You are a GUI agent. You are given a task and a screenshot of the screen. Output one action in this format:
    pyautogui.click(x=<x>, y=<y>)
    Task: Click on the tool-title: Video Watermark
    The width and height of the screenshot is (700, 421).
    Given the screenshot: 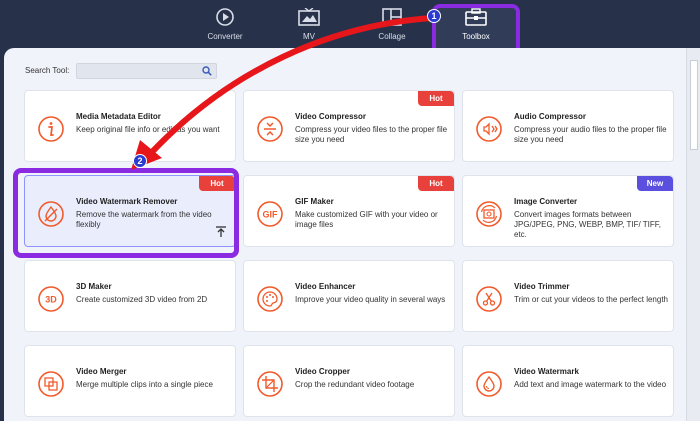 What is the action you would take?
    pyautogui.click(x=546, y=371)
    